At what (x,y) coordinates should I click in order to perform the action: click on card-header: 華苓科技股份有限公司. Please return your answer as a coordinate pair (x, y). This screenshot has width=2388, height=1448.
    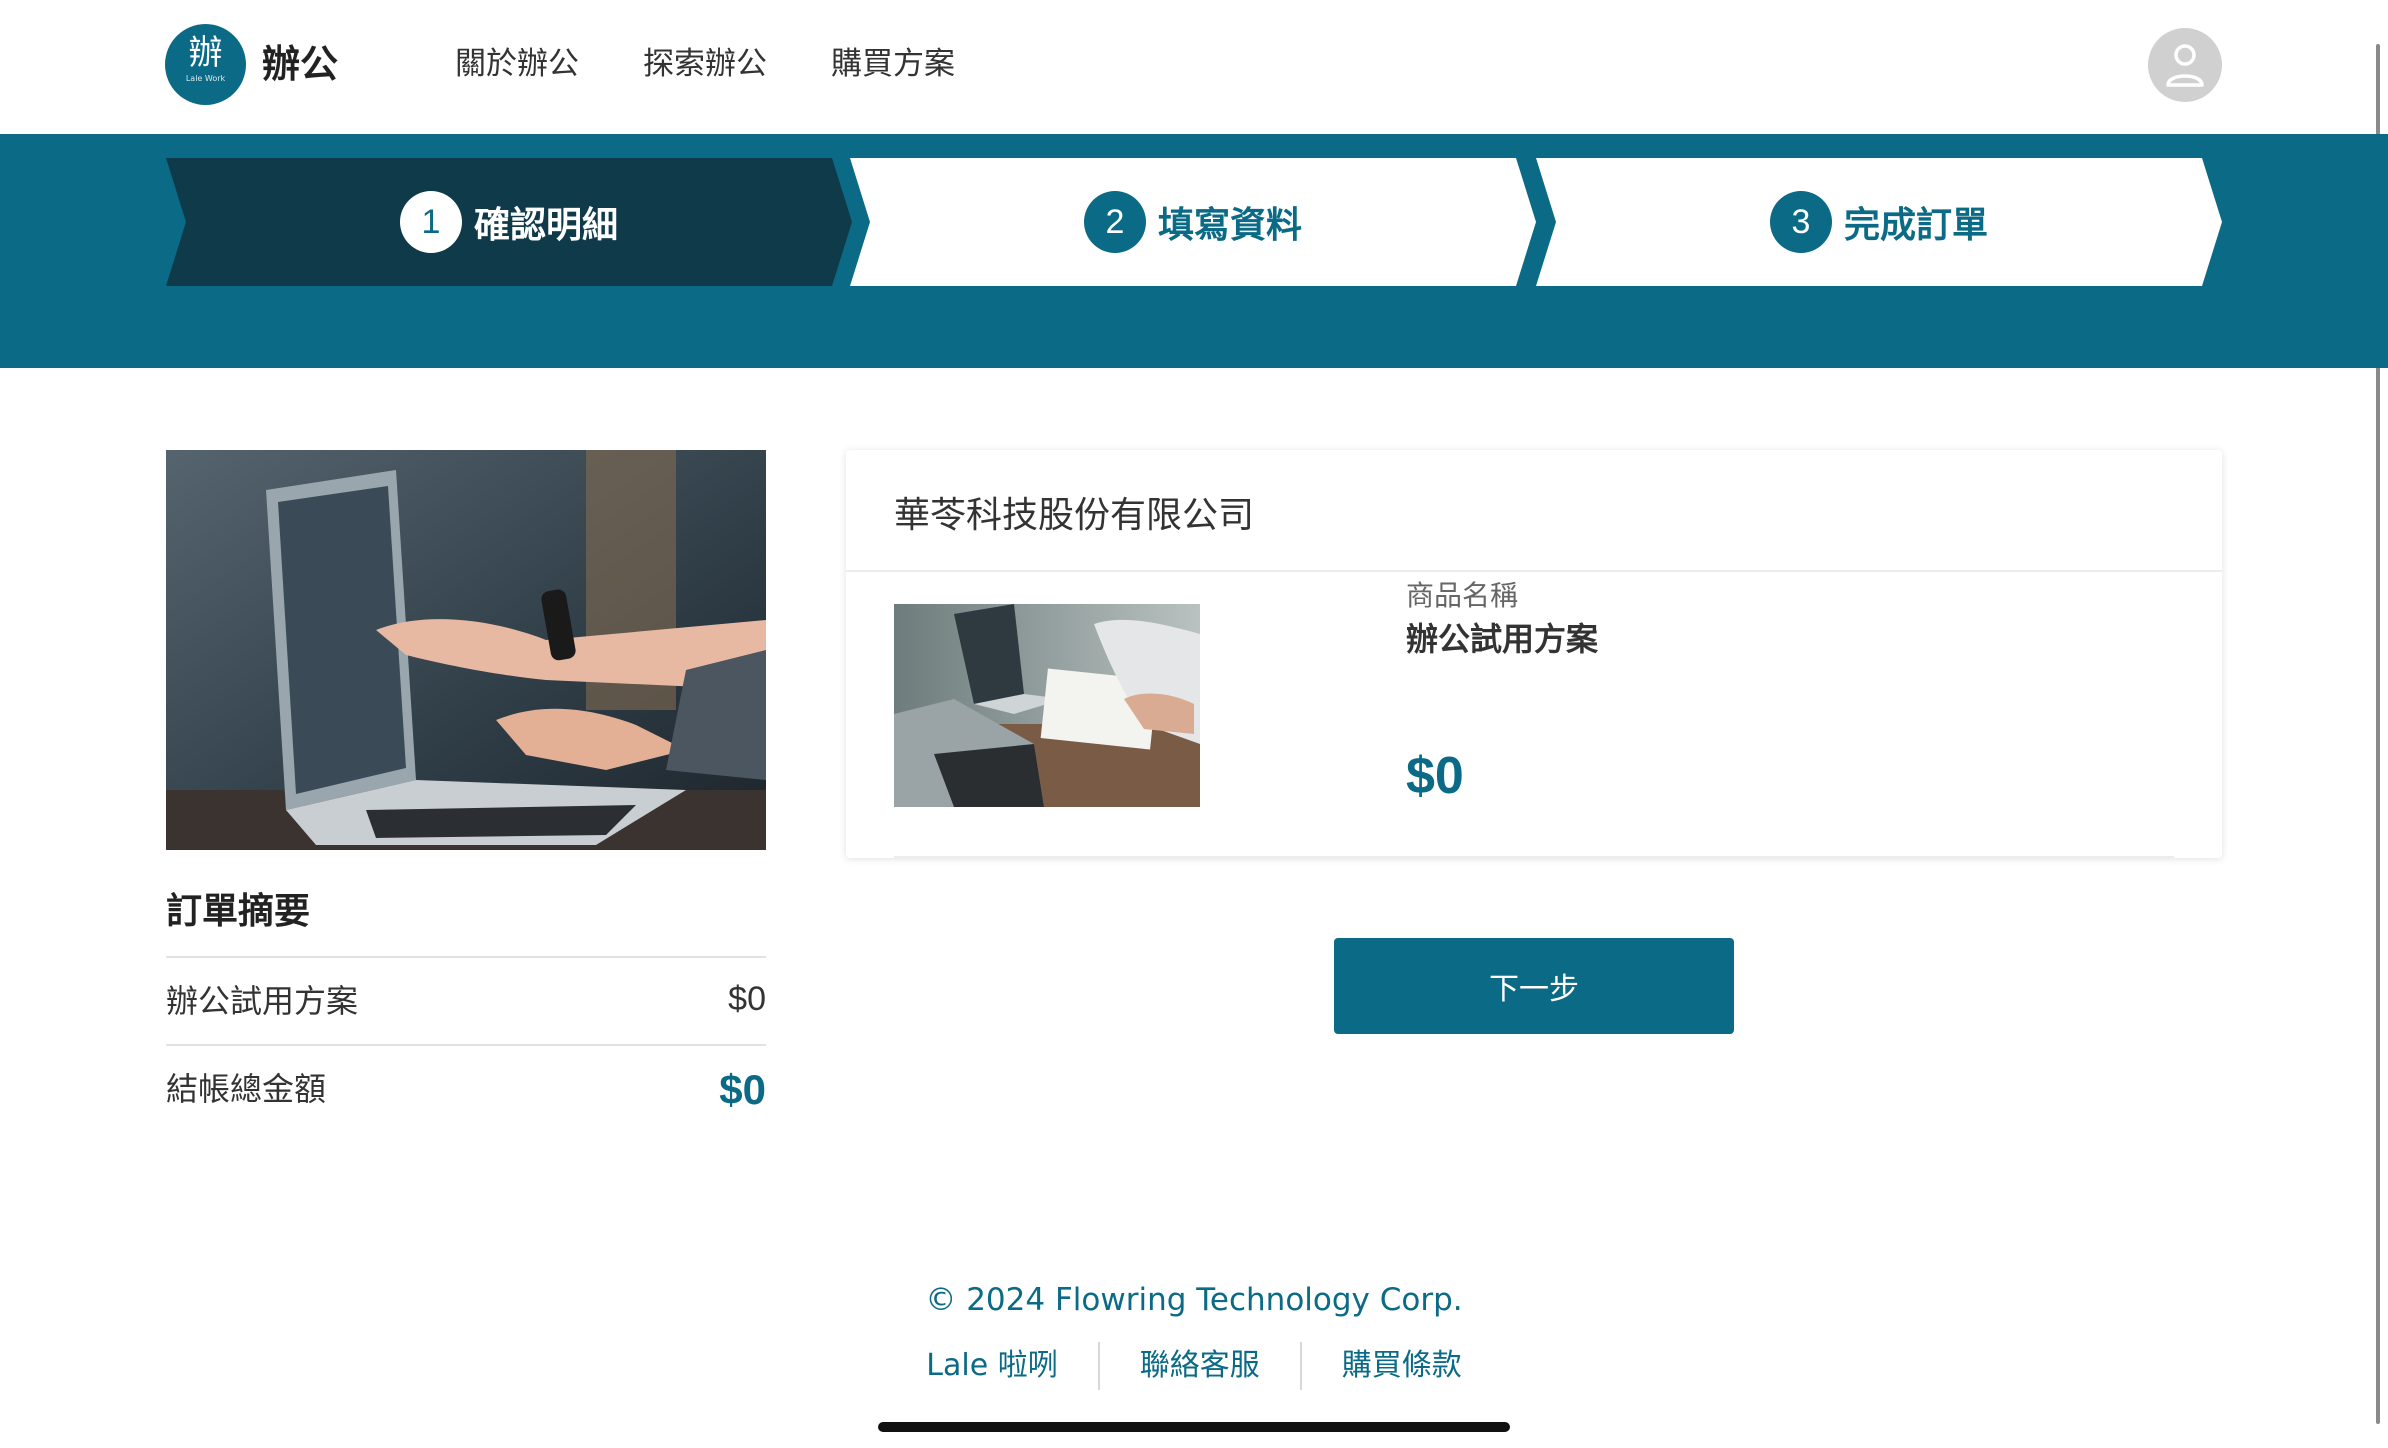
    Looking at the image, I should click on (1534, 511).